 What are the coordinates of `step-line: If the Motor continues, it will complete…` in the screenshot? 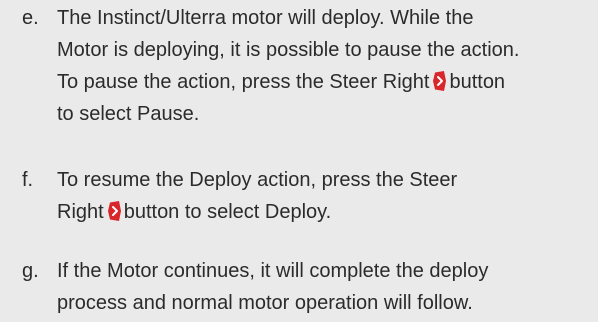 It's located at (273, 271).